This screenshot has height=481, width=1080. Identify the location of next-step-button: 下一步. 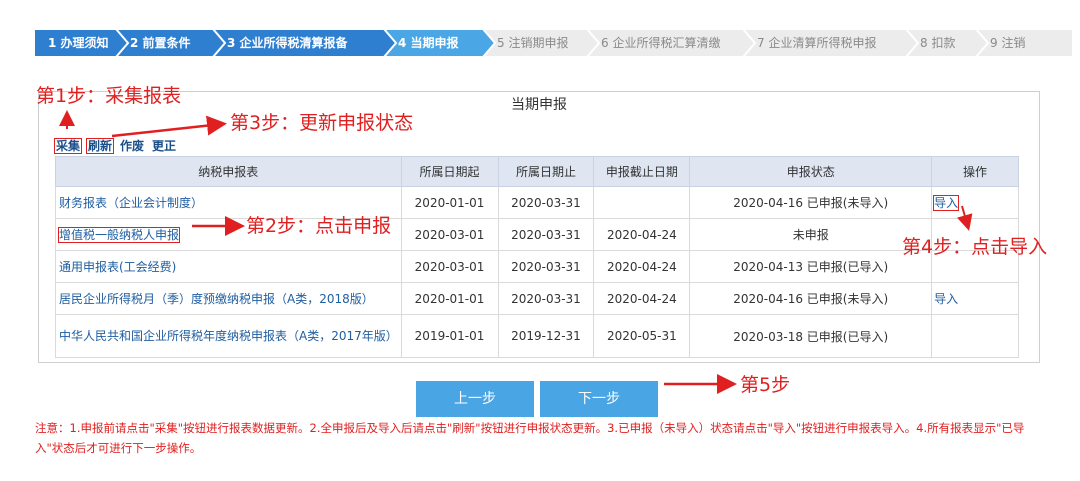
(599, 399).